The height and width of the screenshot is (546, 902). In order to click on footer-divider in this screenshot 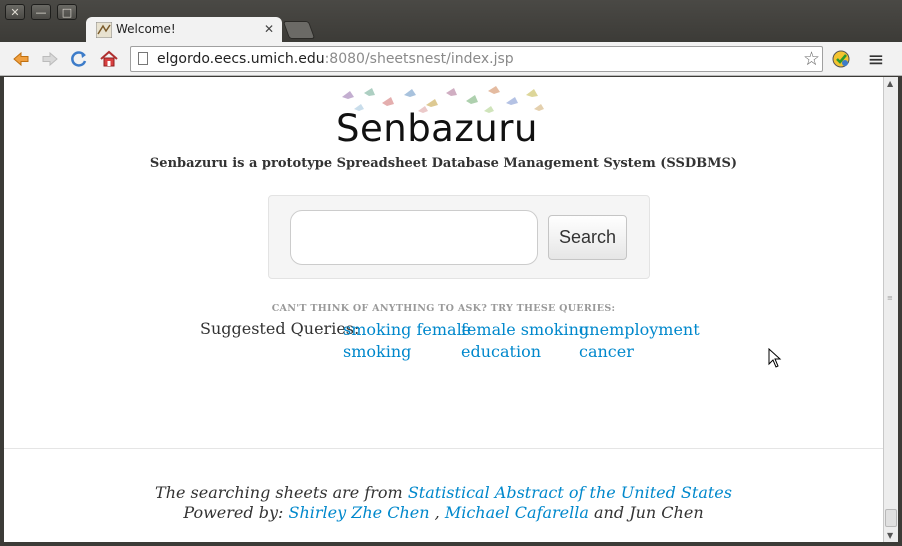, I will do `click(443, 448)`.